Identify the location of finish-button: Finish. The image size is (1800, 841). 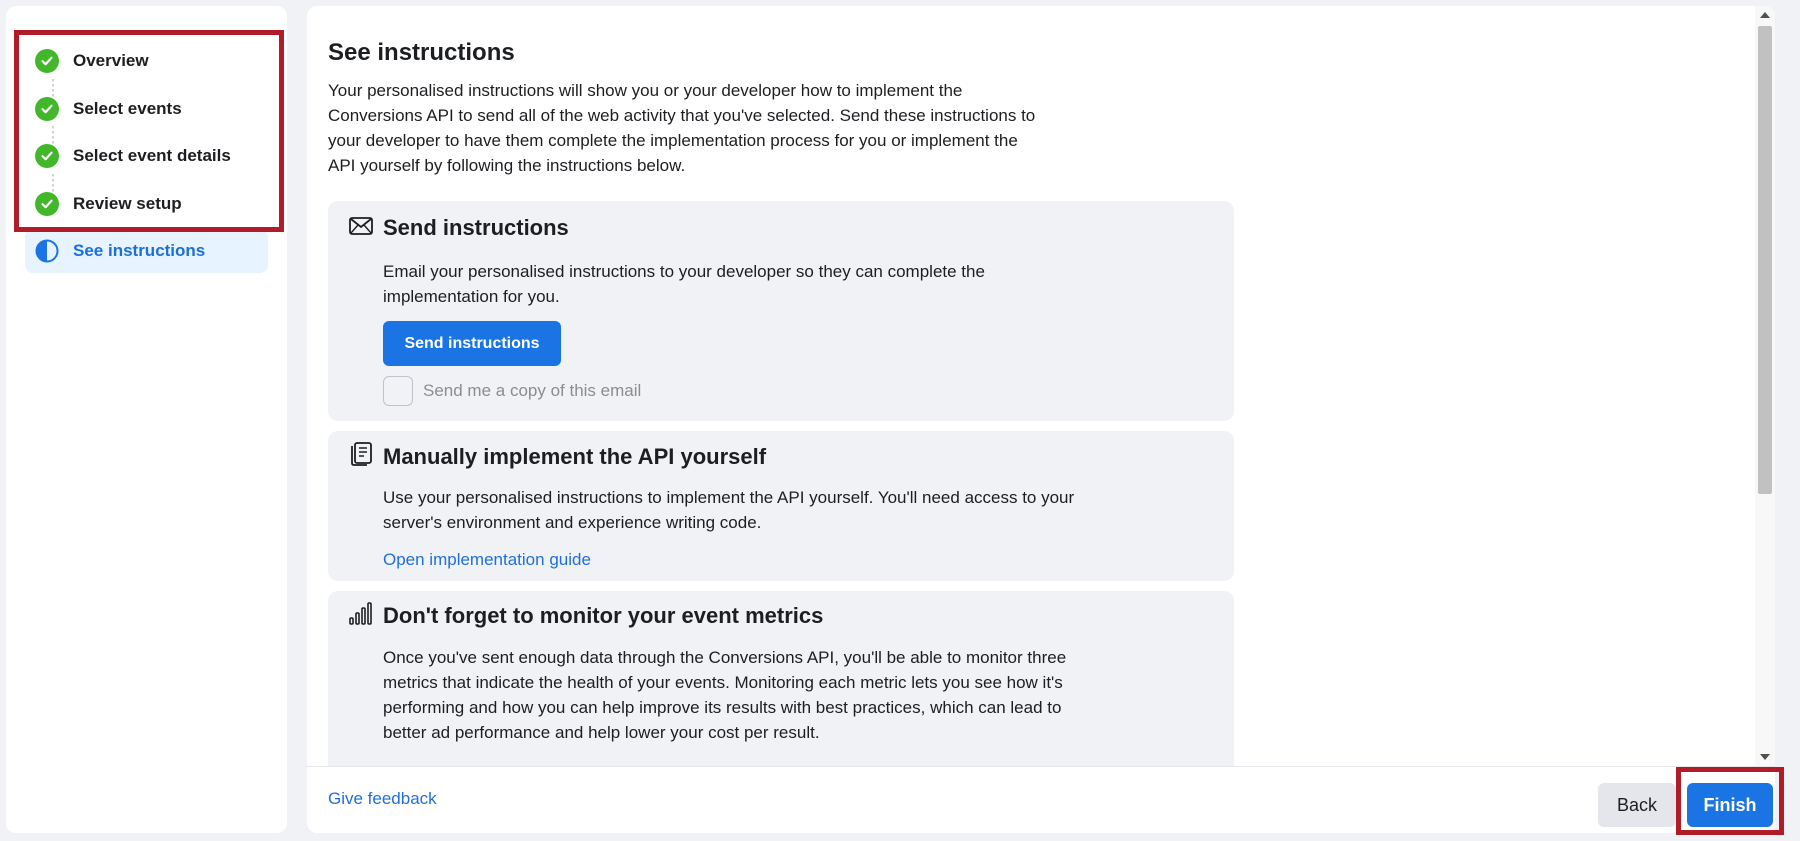
(1730, 805).